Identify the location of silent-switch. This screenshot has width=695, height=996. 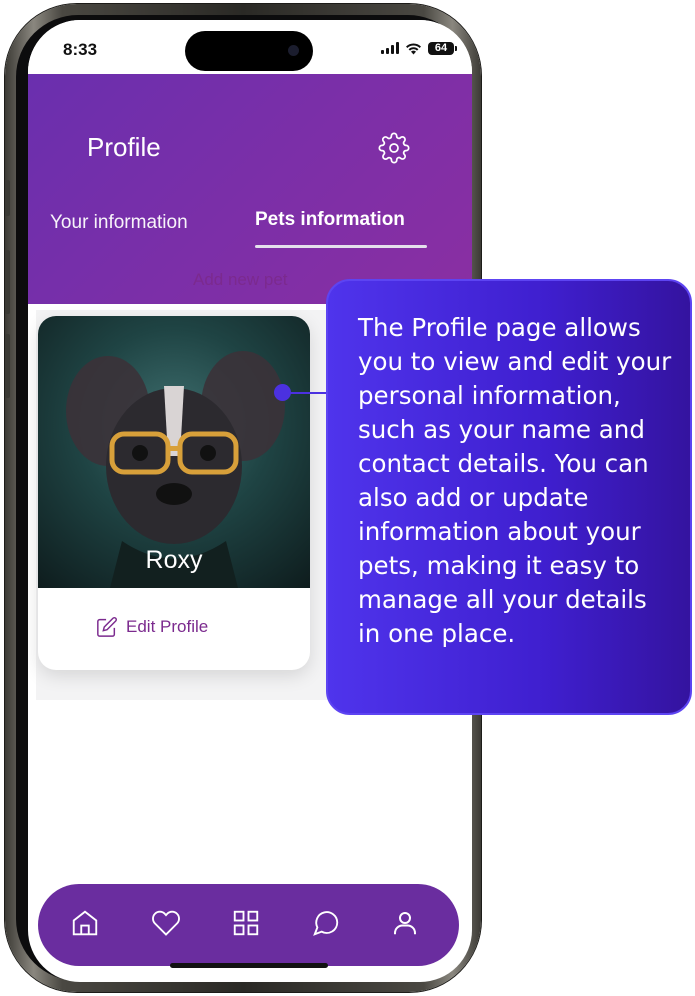
(7, 198).